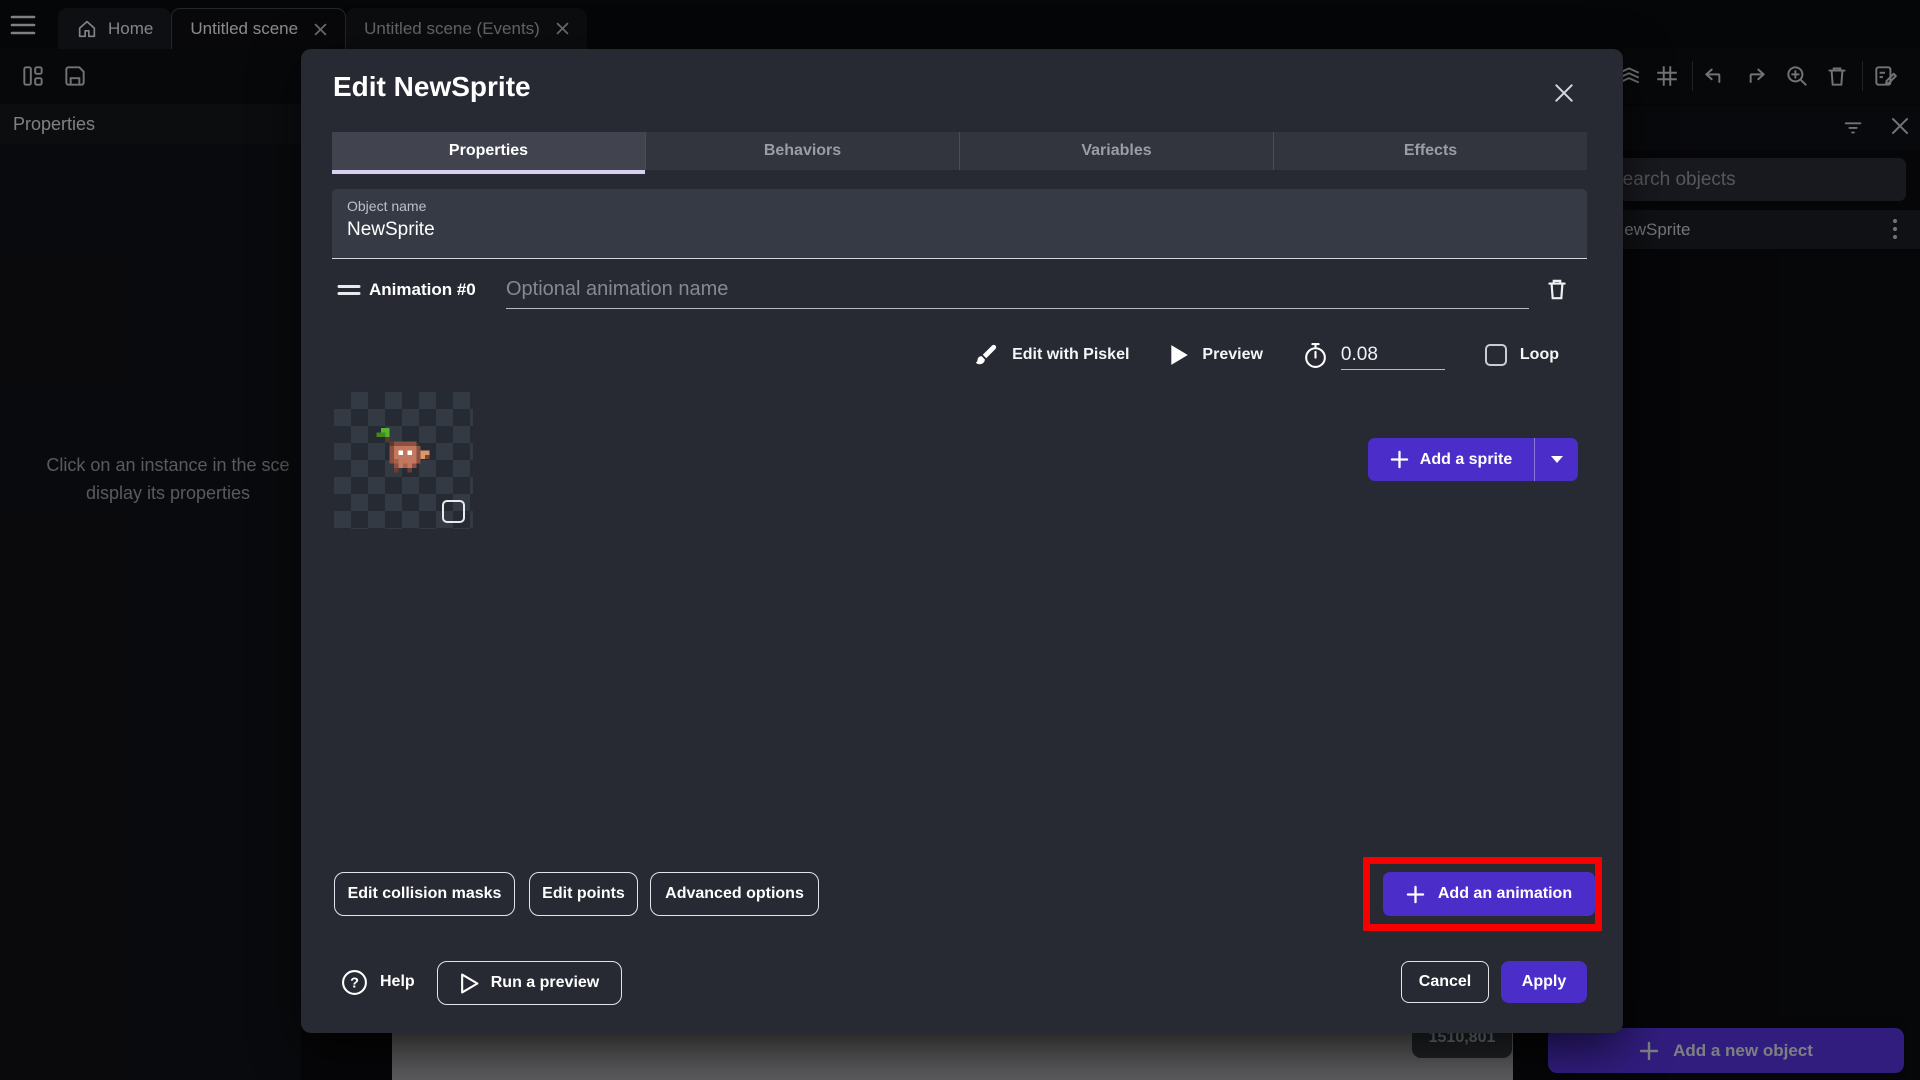 The height and width of the screenshot is (1080, 1920). What do you see at coordinates (1466, 459) in the screenshot?
I see `add-sprite-label: Add a sprite` at bounding box center [1466, 459].